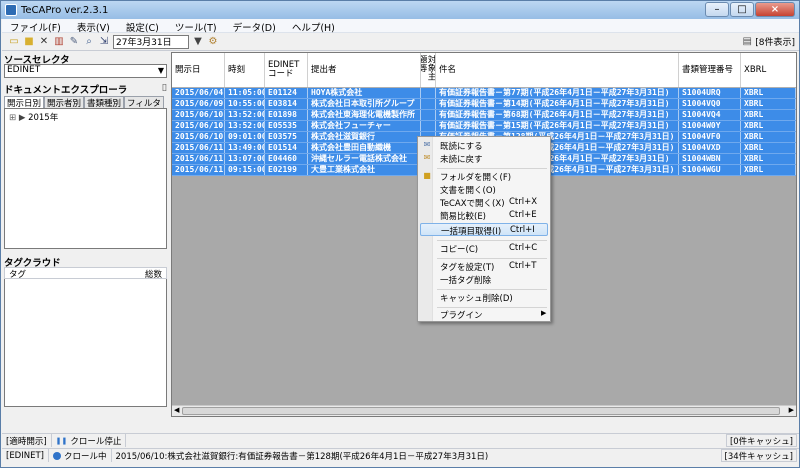 The height and width of the screenshot is (468, 800). What do you see at coordinates (364, 170) in the screenshot?
I see `cell-filer: 大豊工業株式会社` at bounding box center [364, 170].